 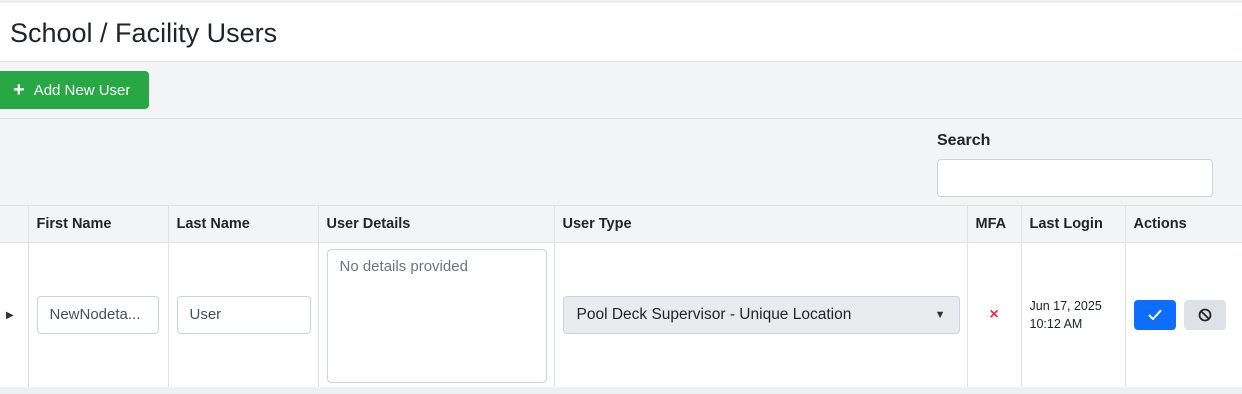 I want to click on last-login-value: Jun 17, 2025 10:12 AM, so click(x=1073, y=315).